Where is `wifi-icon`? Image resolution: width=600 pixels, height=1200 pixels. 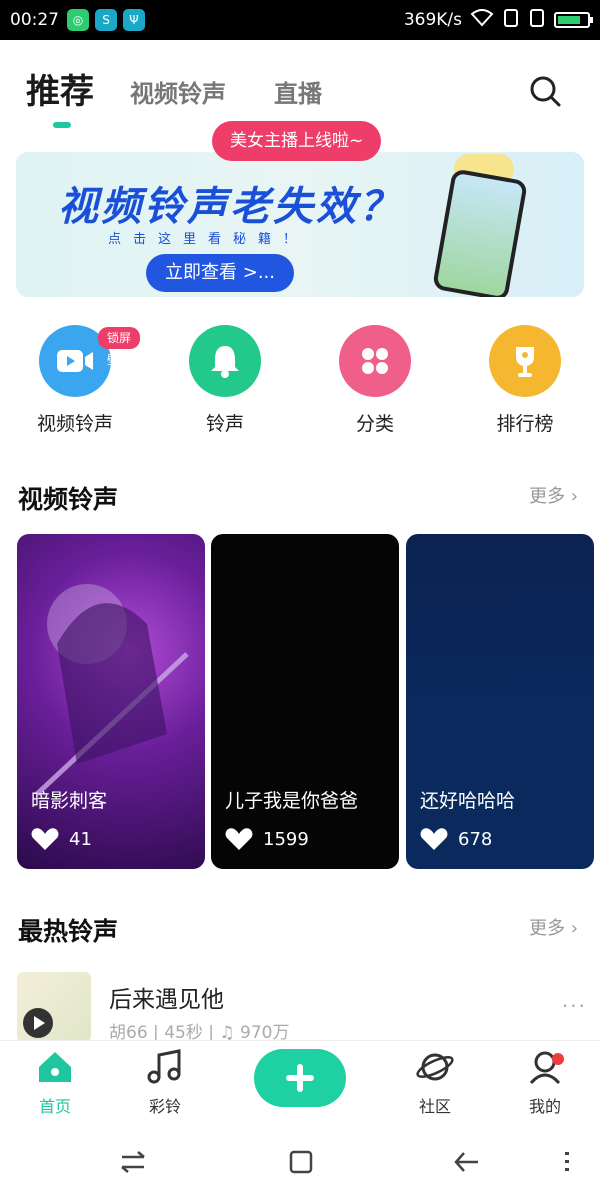
wifi-icon is located at coordinates (482, 20).